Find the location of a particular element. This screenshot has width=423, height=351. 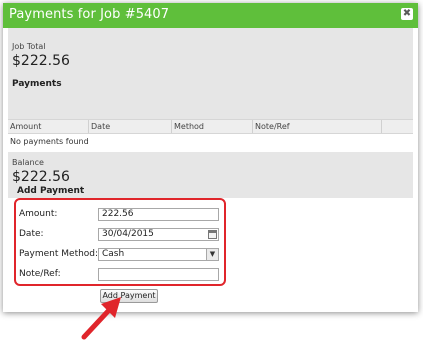

amount-input-value: 222.56 is located at coordinates (118, 214).